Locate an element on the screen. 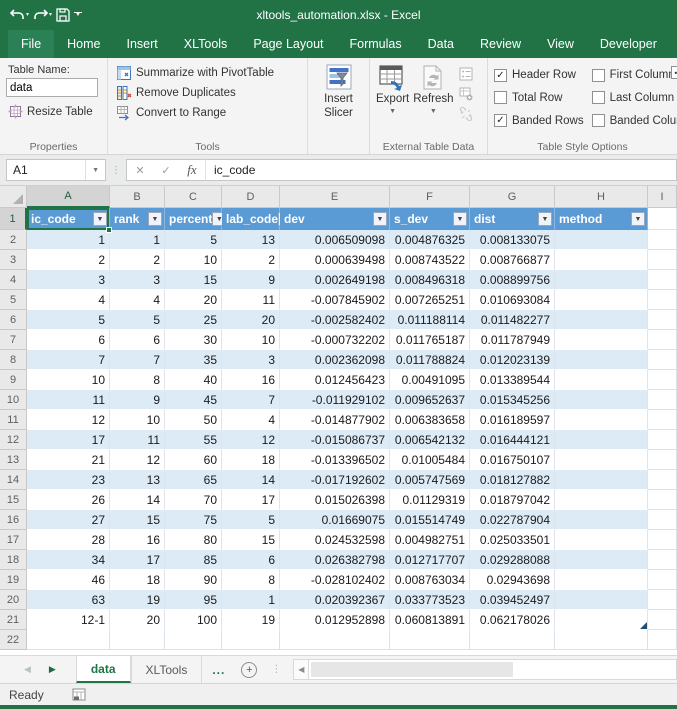 The width and height of the screenshot is (677, 709). grid-cell: 0.006383658 is located at coordinates (430, 420).